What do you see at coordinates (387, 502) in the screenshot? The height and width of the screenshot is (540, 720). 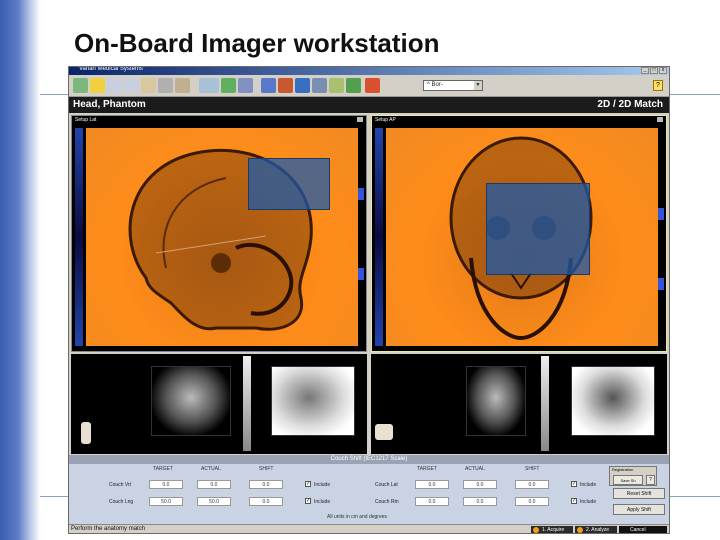 I see `row-label: Couch Rtn` at bounding box center [387, 502].